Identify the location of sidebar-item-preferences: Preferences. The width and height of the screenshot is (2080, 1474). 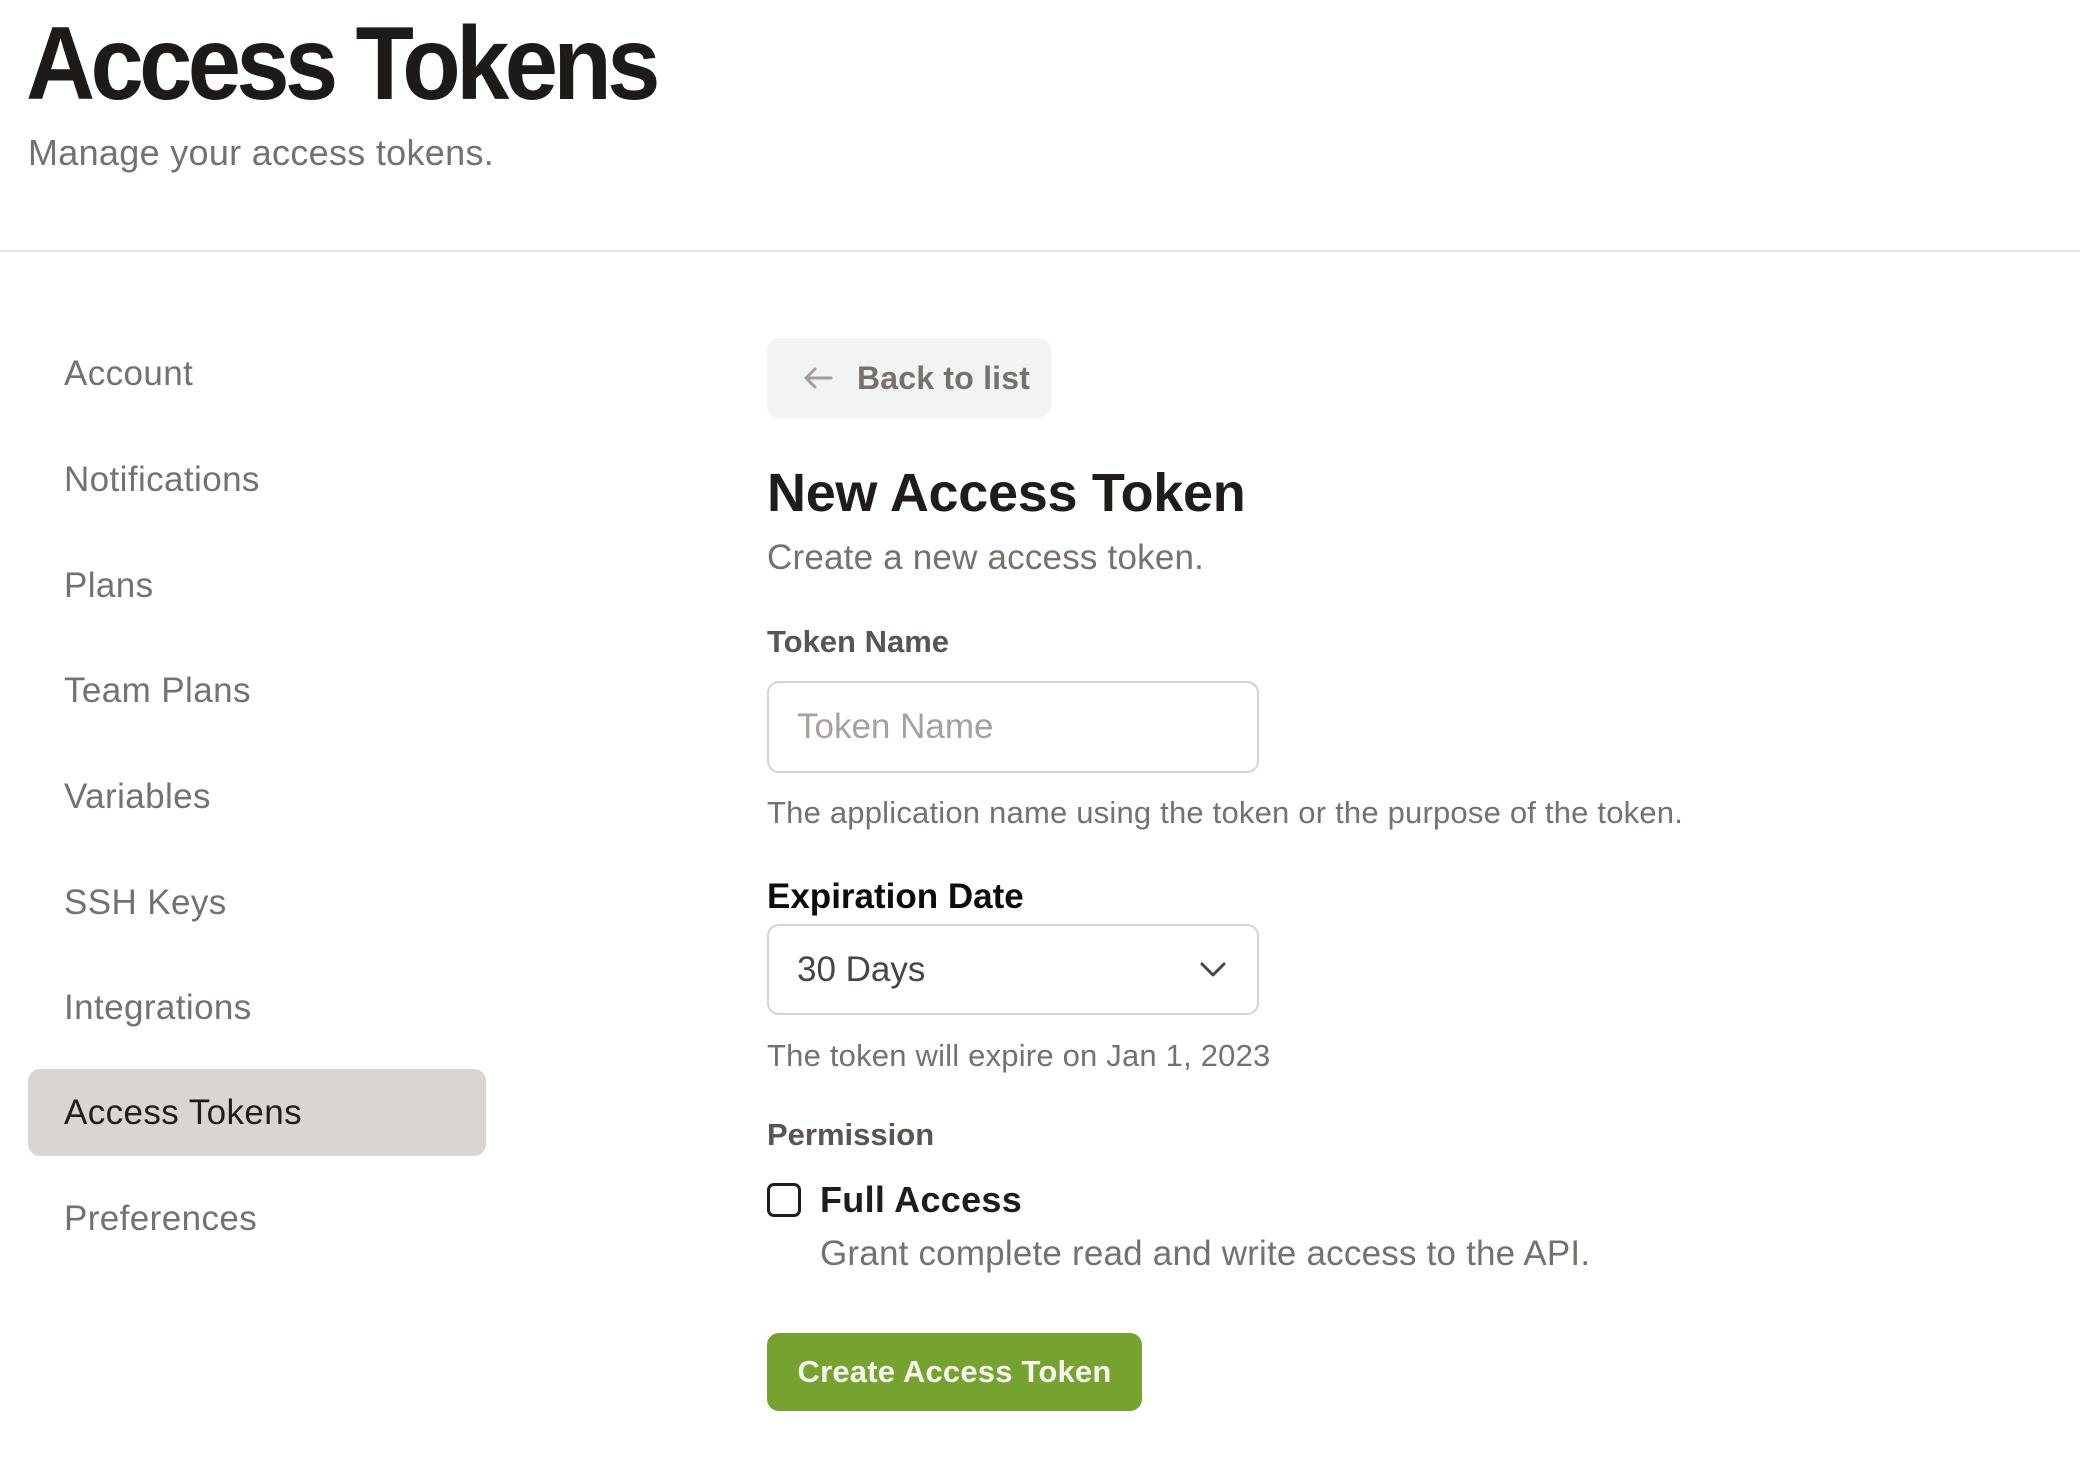
(257, 1218).